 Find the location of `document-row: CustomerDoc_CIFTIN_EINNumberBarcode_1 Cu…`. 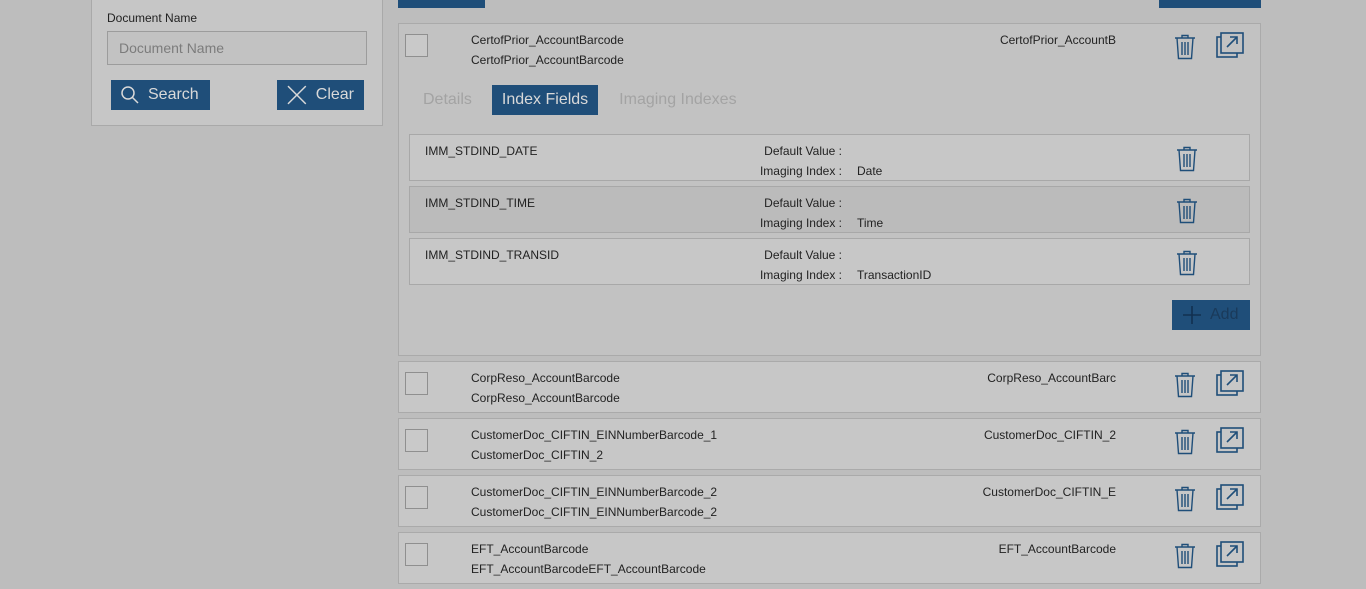

document-row: CustomerDoc_CIFTIN_EINNumberBarcode_1 Cu… is located at coordinates (829, 444).